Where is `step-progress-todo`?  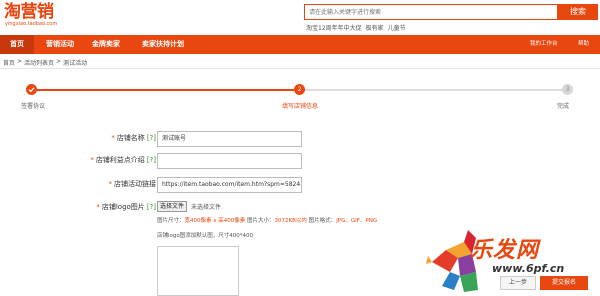
step-progress-todo is located at coordinates (434, 90).